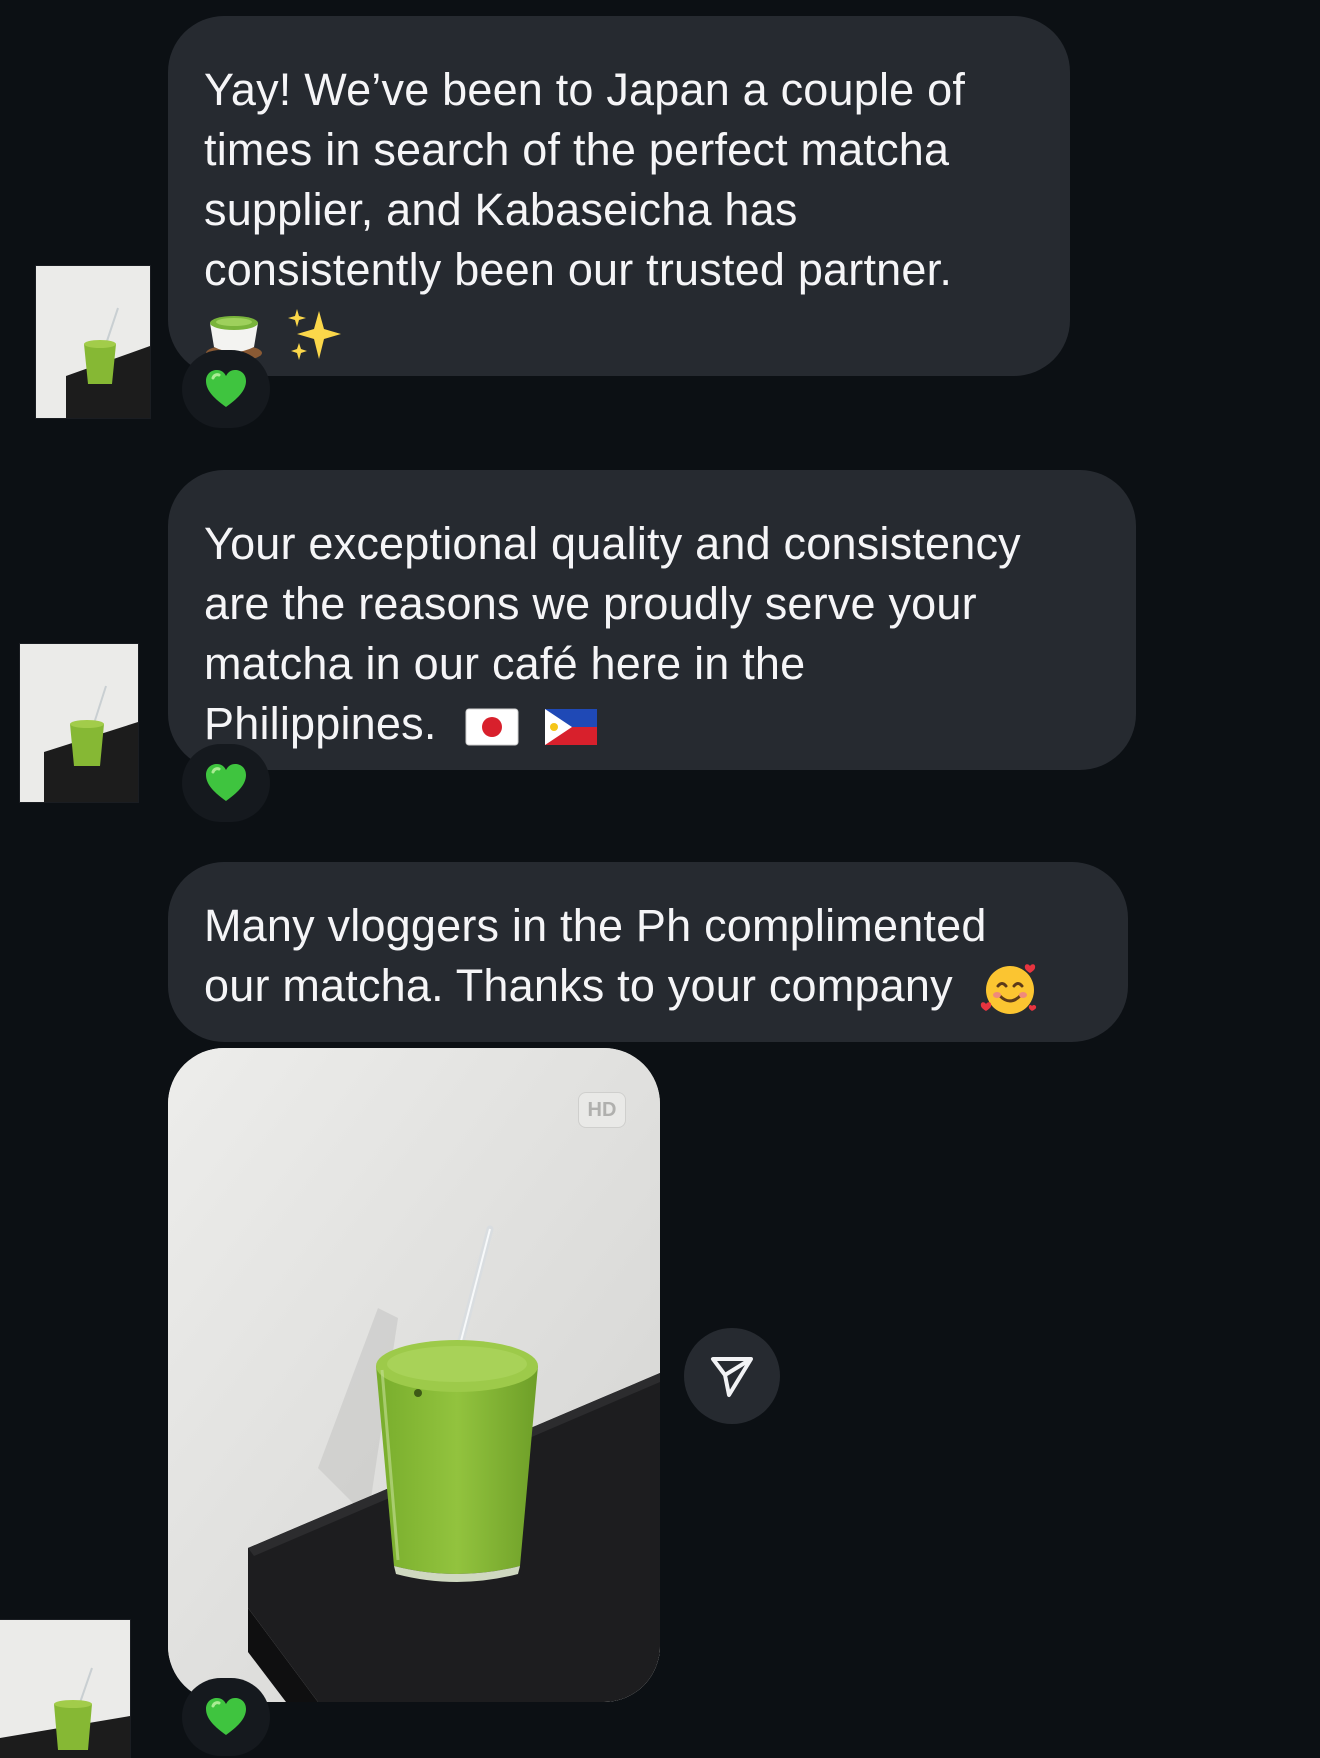 This screenshot has height=1758, width=1320. What do you see at coordinates (602, 1110) in the screenshot?
I see `hd-badge: HD` at bounding box center [602, 1110].